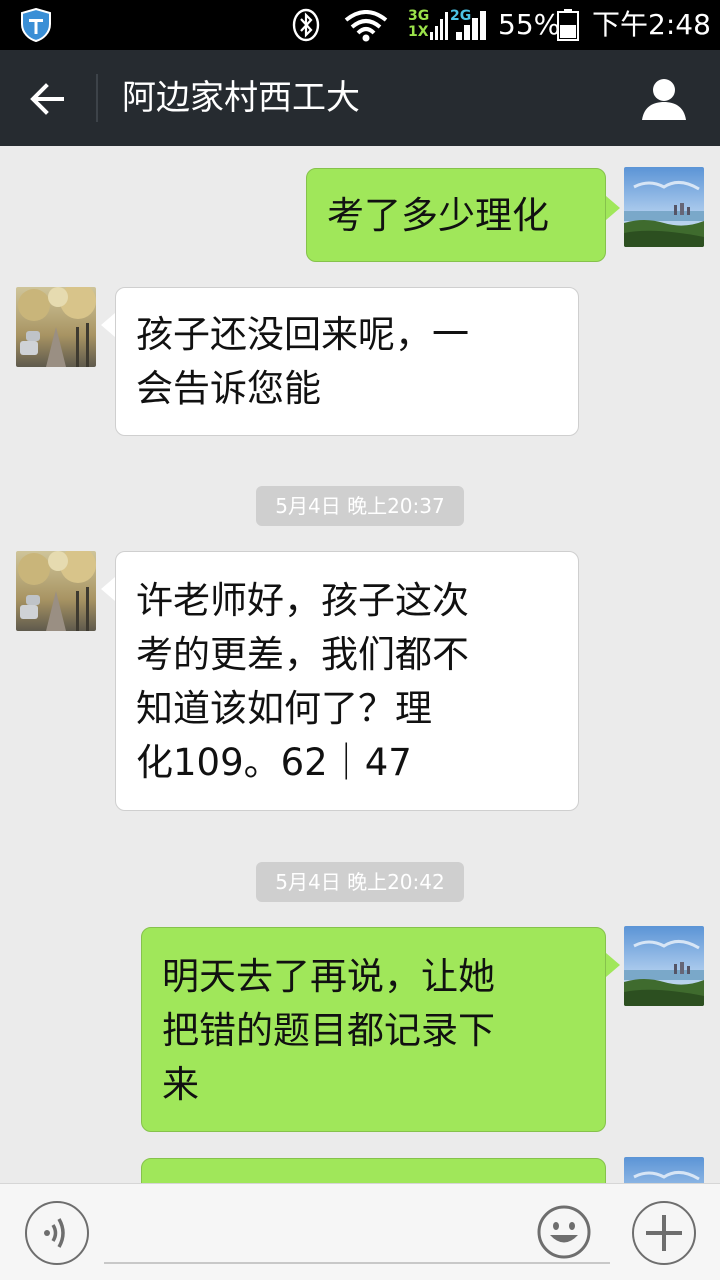 The width and height of the screenshot is (720, 1280). Describe the element at coordinates (438, 215) in the screenshot. I see `message-text: 考了多少理化` at that location.